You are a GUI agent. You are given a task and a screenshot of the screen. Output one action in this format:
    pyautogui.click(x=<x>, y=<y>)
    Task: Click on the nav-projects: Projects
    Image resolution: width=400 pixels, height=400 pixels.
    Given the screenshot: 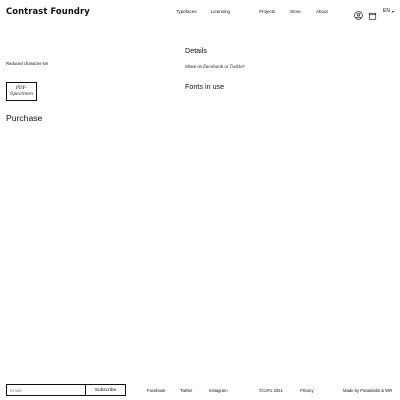 What is the action you would take?
    pyautogui.click(x=267, y=12)
    